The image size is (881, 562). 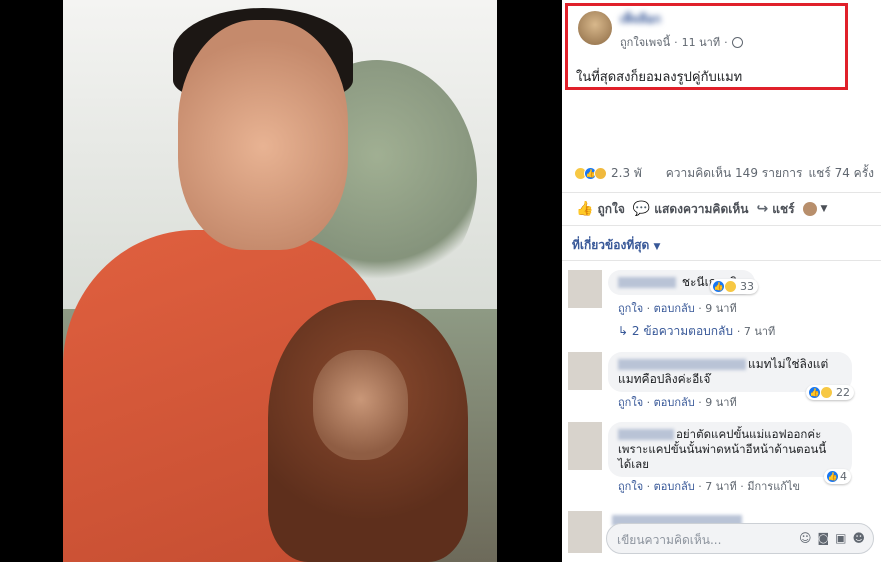 What do you see at coordinates (595, 28) in the screenshot?
I see `page-avatar` at bounding box center [595, 28].